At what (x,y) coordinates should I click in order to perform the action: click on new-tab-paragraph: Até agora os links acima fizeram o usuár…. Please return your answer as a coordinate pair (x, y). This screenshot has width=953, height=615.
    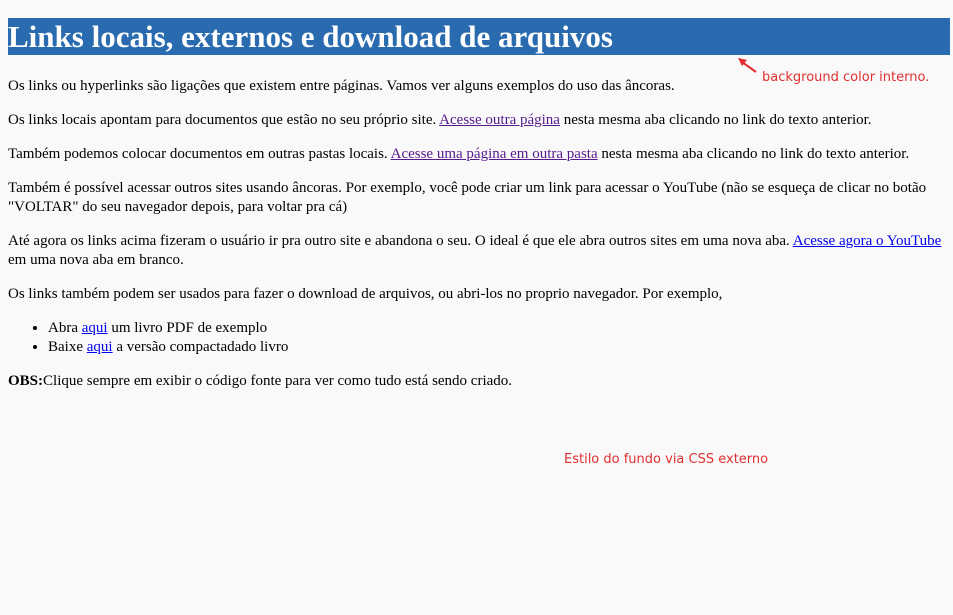
    Looking at the image, I should click on (479, 251).